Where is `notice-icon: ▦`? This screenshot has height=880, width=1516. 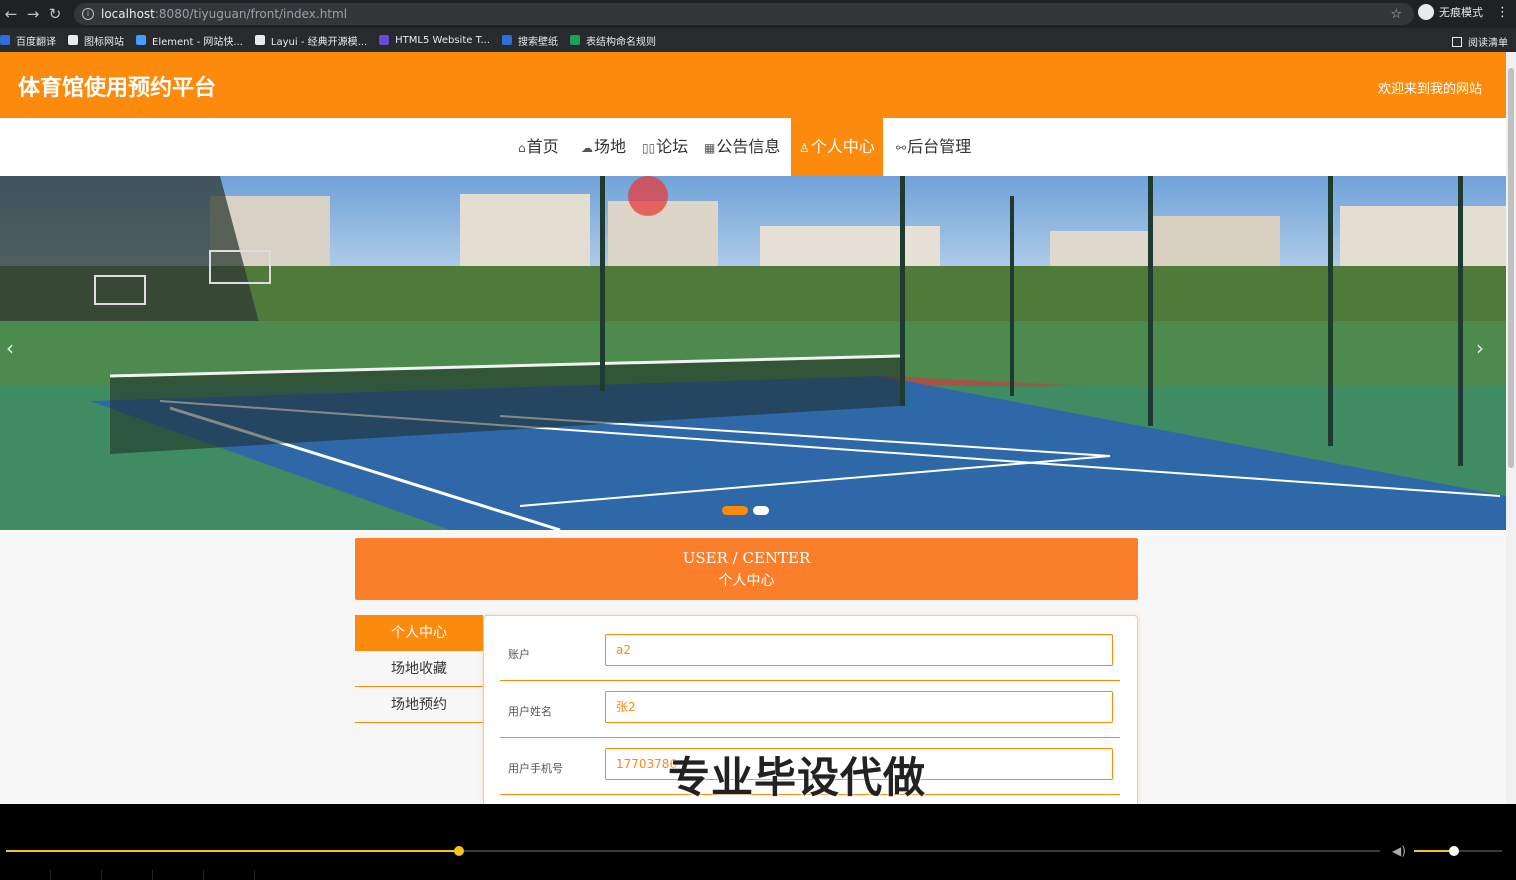
notice-icon: ▦ is located at coordinates (710, 148).